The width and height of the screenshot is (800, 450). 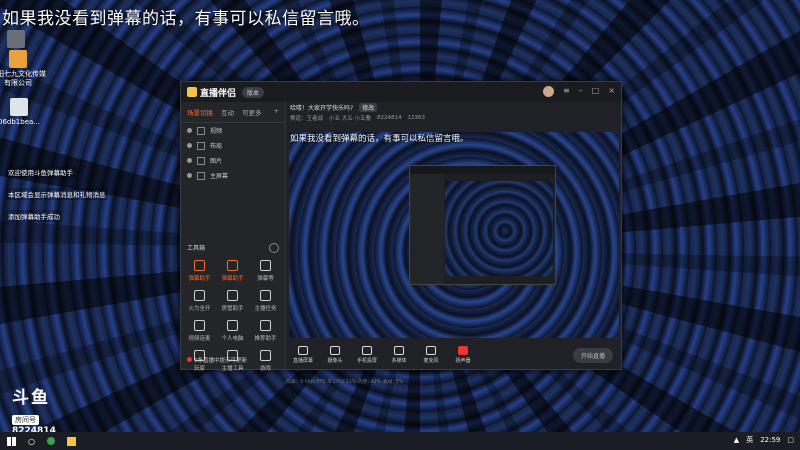 I want to click on edit-room-button: 修改, so click(x=368, y=107).